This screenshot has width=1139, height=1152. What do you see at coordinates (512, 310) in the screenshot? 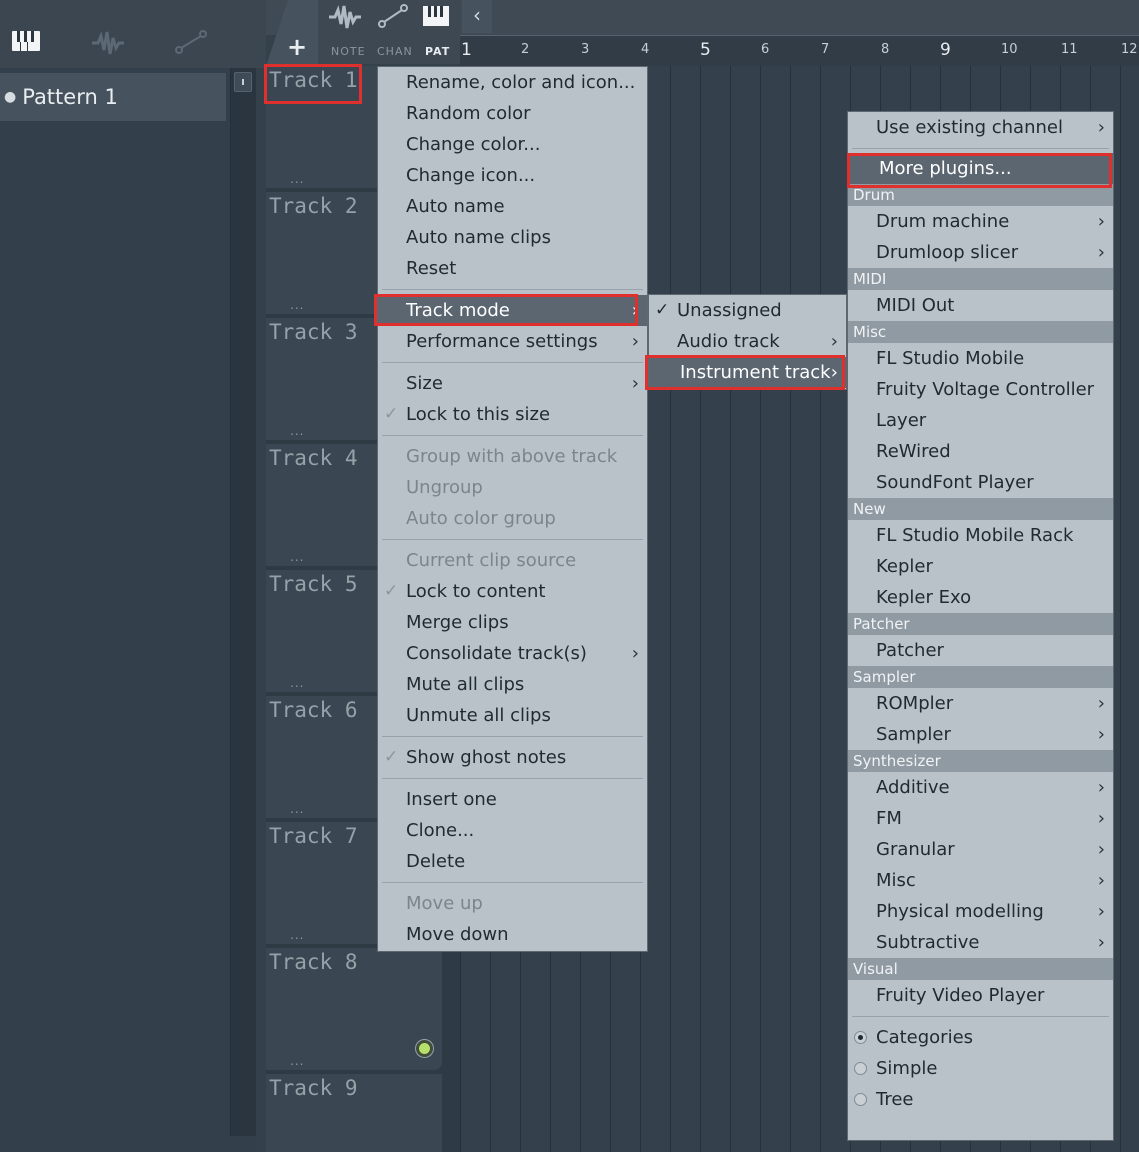
I see `menu-item-track-mode: Track mode ›` at bounding box center [512, 310].